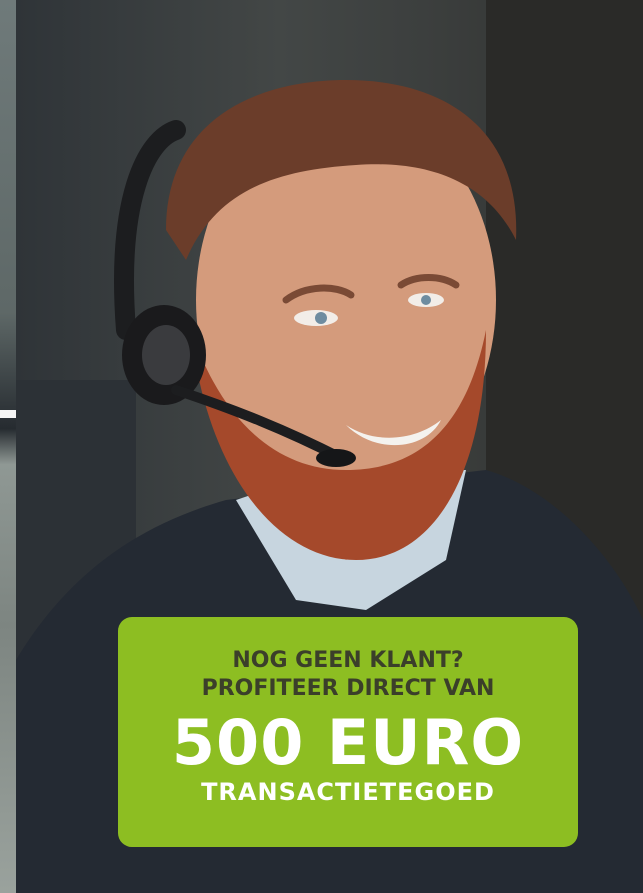 Image resolution: width=643 pixels, height=893 pixels. I want to click on headset-mic, so click(336, 458).